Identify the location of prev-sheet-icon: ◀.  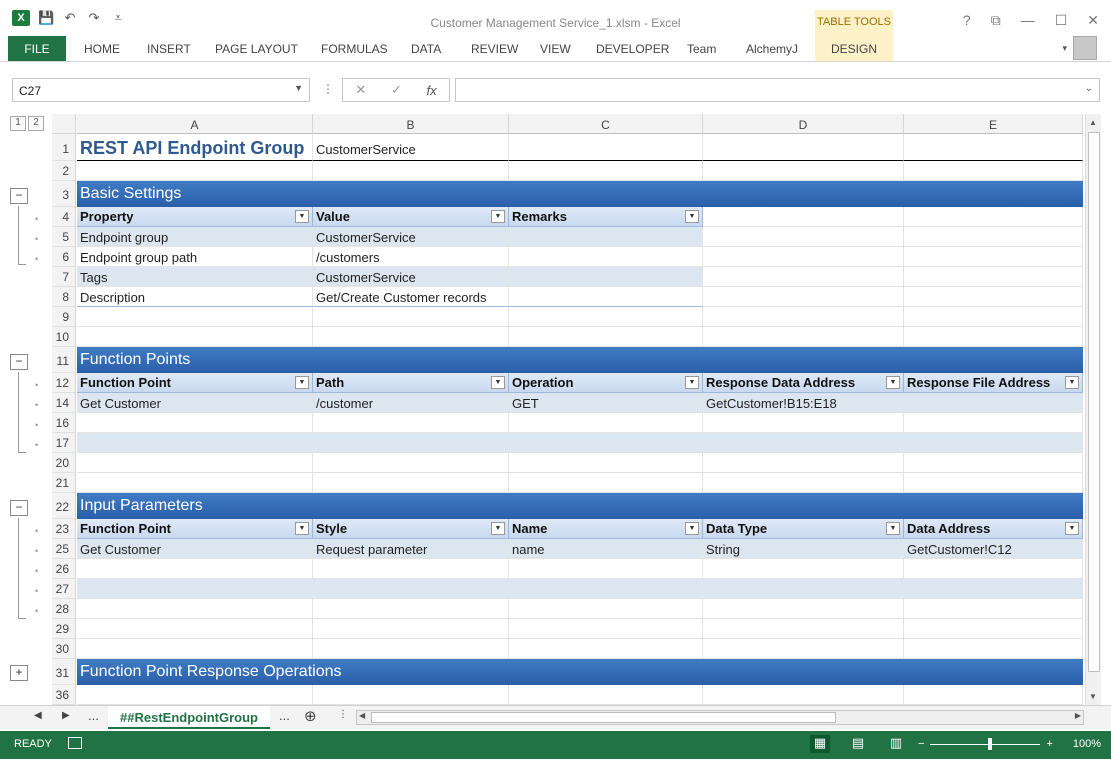
(38, 715).